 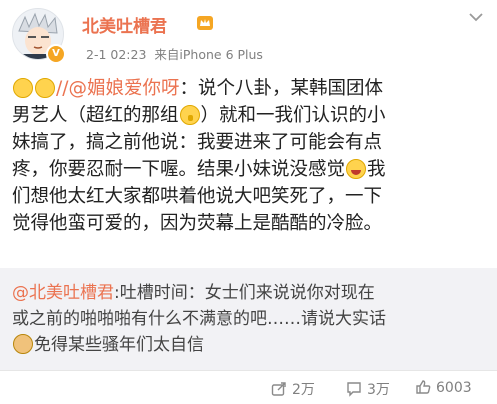 What do you see at coordinates (249, 88) in the screenshot?
I see `post-line-1: //@媚娘爱你呀：说个八卦，某韩国团体` at bounding box center [249, 88].